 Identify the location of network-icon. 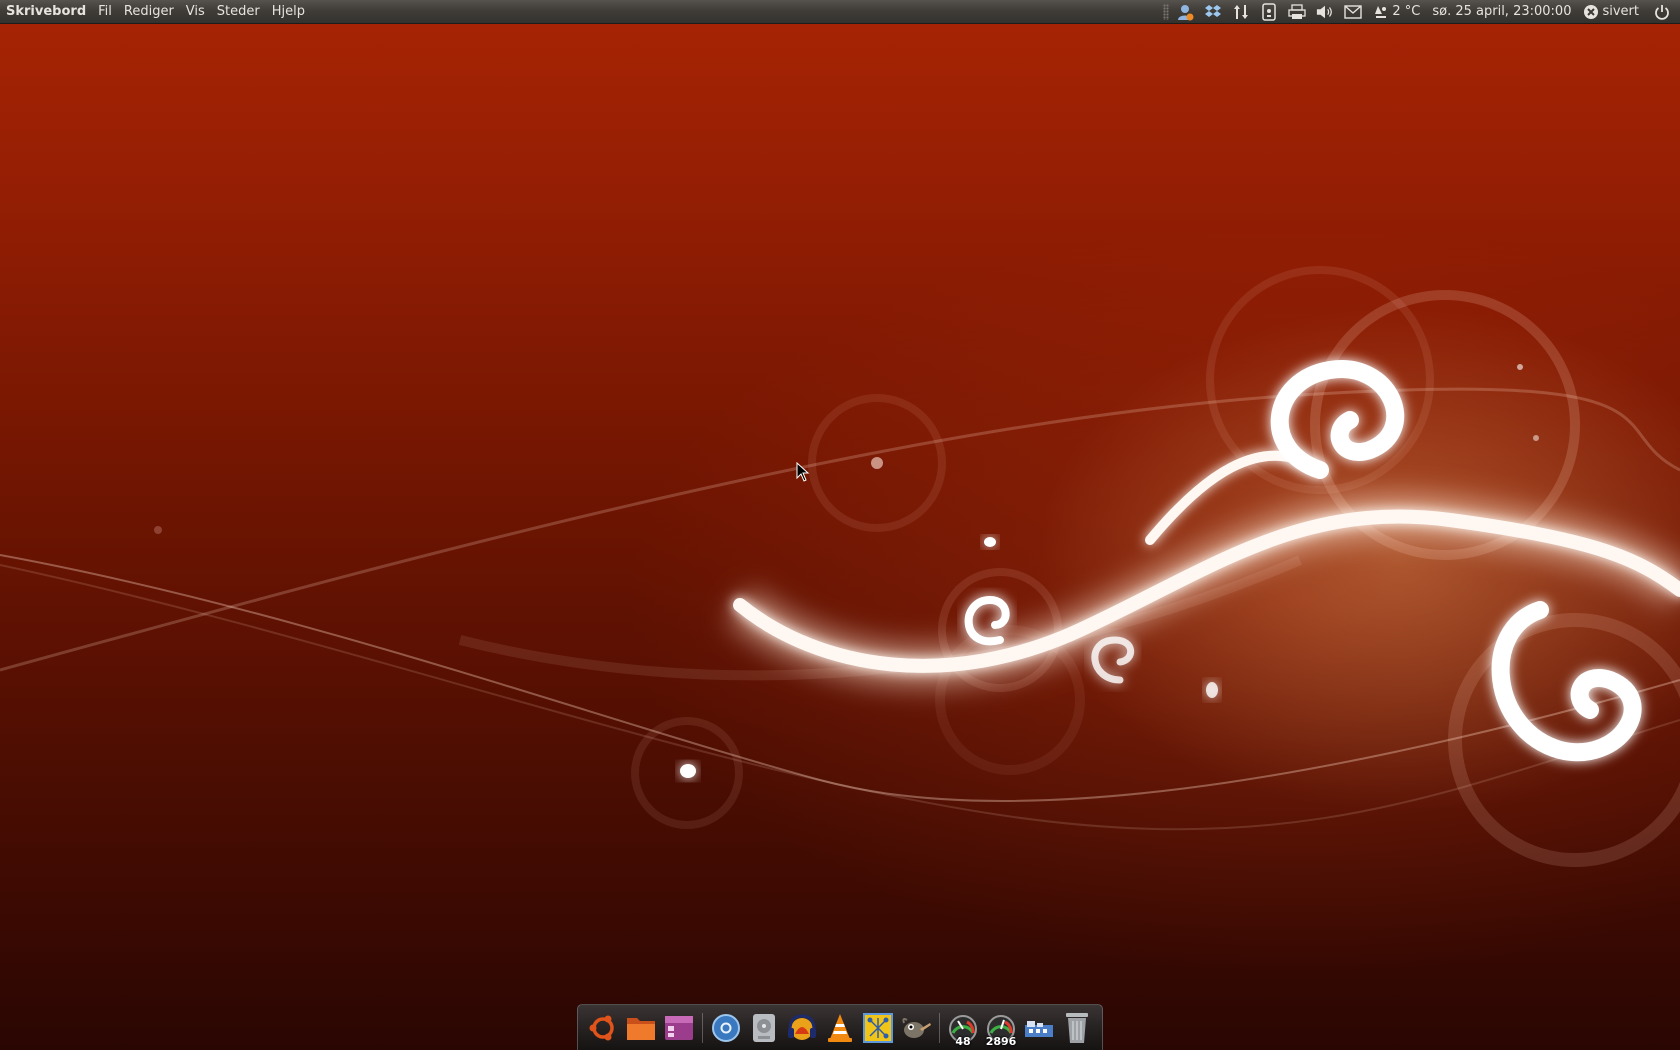
(1241, 12).